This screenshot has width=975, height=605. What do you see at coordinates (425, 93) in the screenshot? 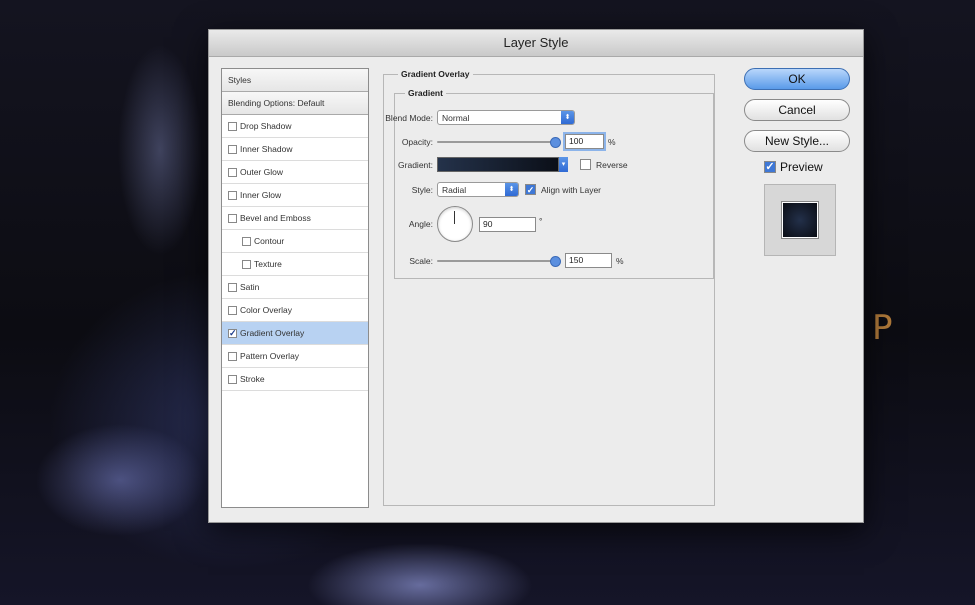
I see `group-title: Gradient` at bounding box center [425, 93].